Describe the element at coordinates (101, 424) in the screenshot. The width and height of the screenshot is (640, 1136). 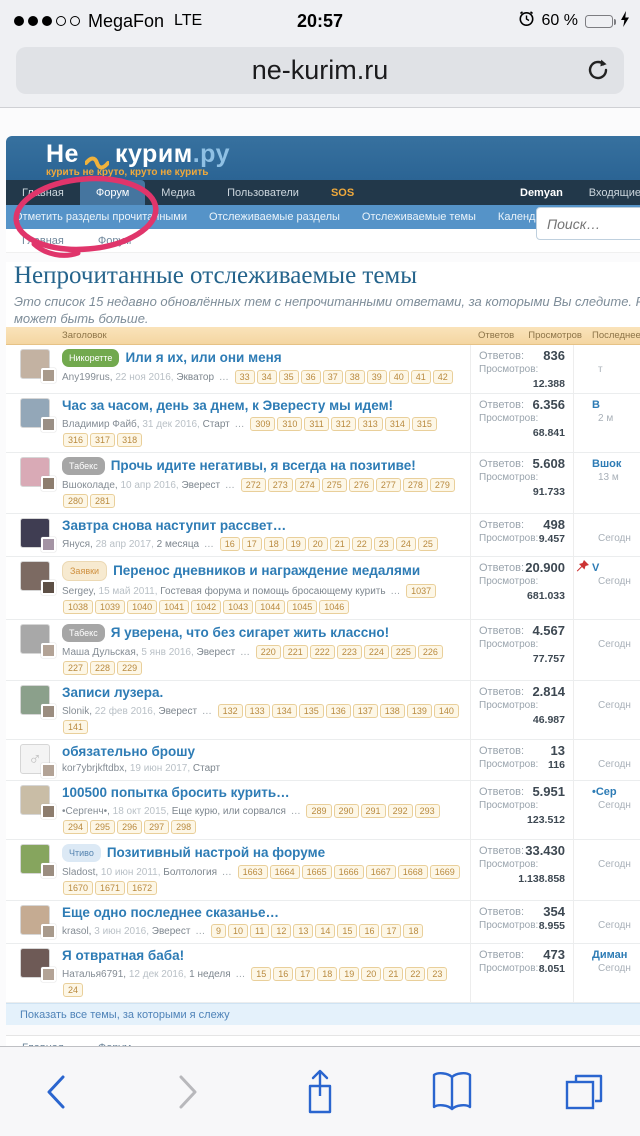
I see `thread-author: Владимир Файб,` at that location.